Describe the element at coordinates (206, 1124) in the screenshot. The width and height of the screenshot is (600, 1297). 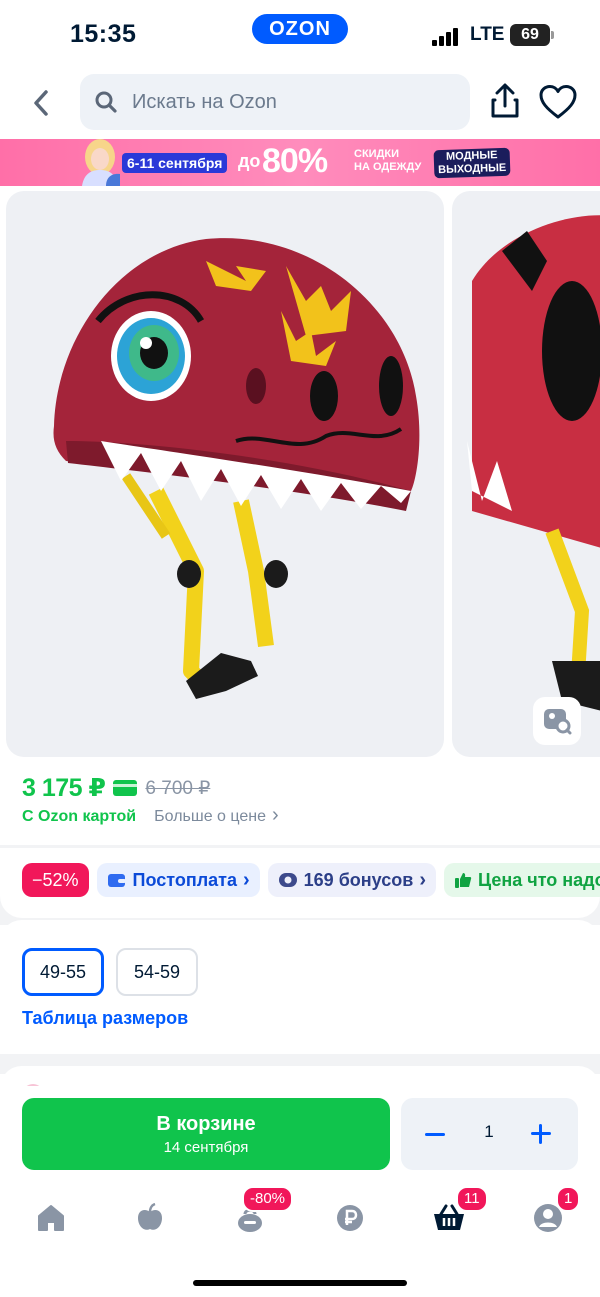
I see `in-cart-title: В корзине` at that location.